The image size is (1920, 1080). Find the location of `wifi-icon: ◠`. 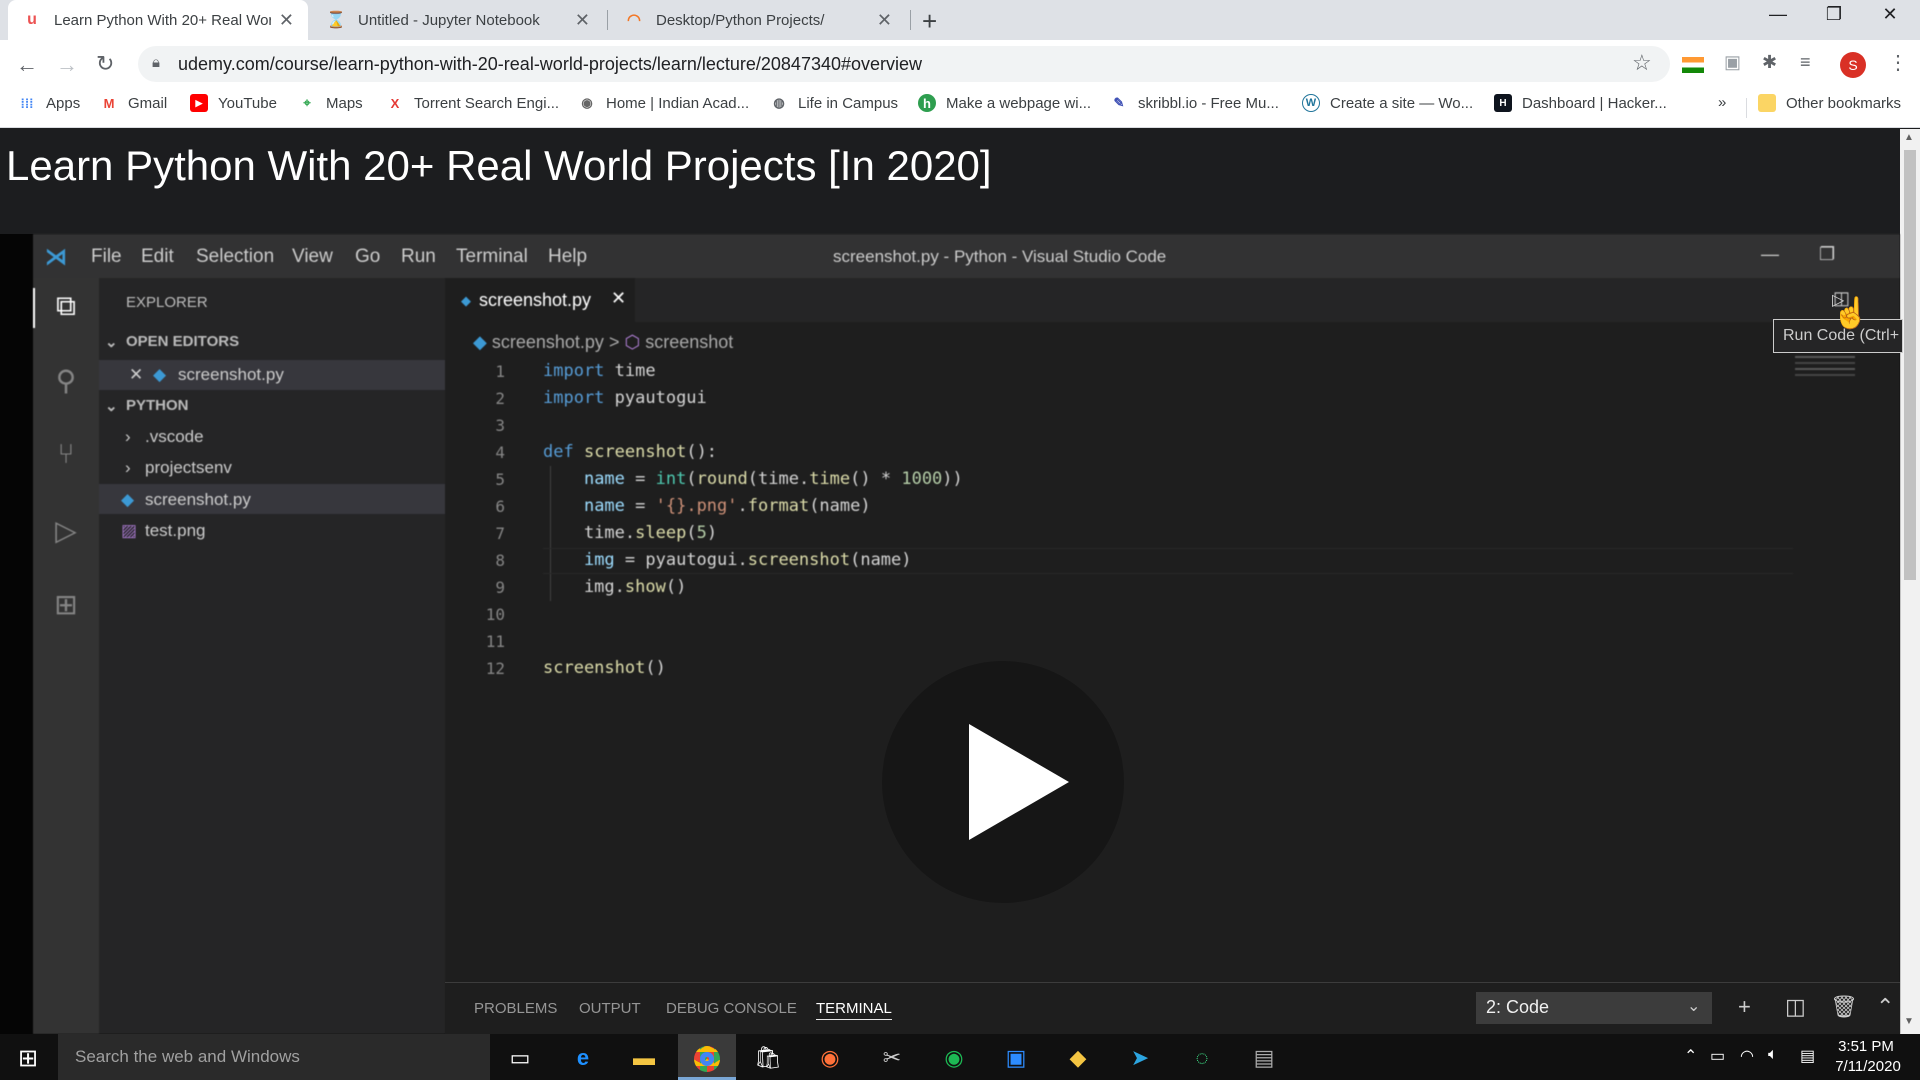

wifi-icon: ◠ is located at coordinates (1747, 1056).